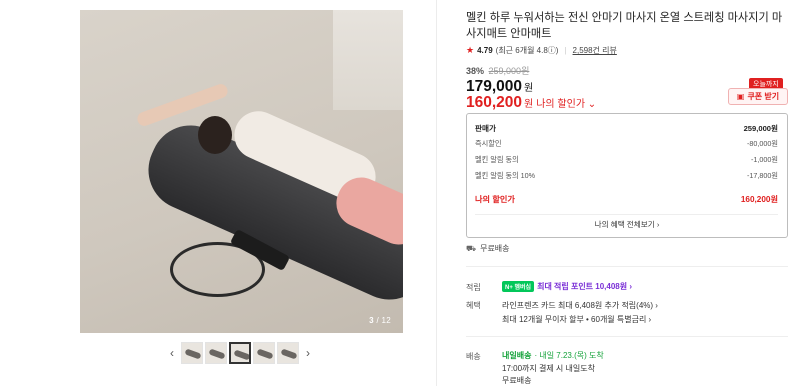 Image resolution: width=800 pixels, height=386 pixels. I want to click on breakdown-my-price-label: 나의 할인가, so click(495, 199).